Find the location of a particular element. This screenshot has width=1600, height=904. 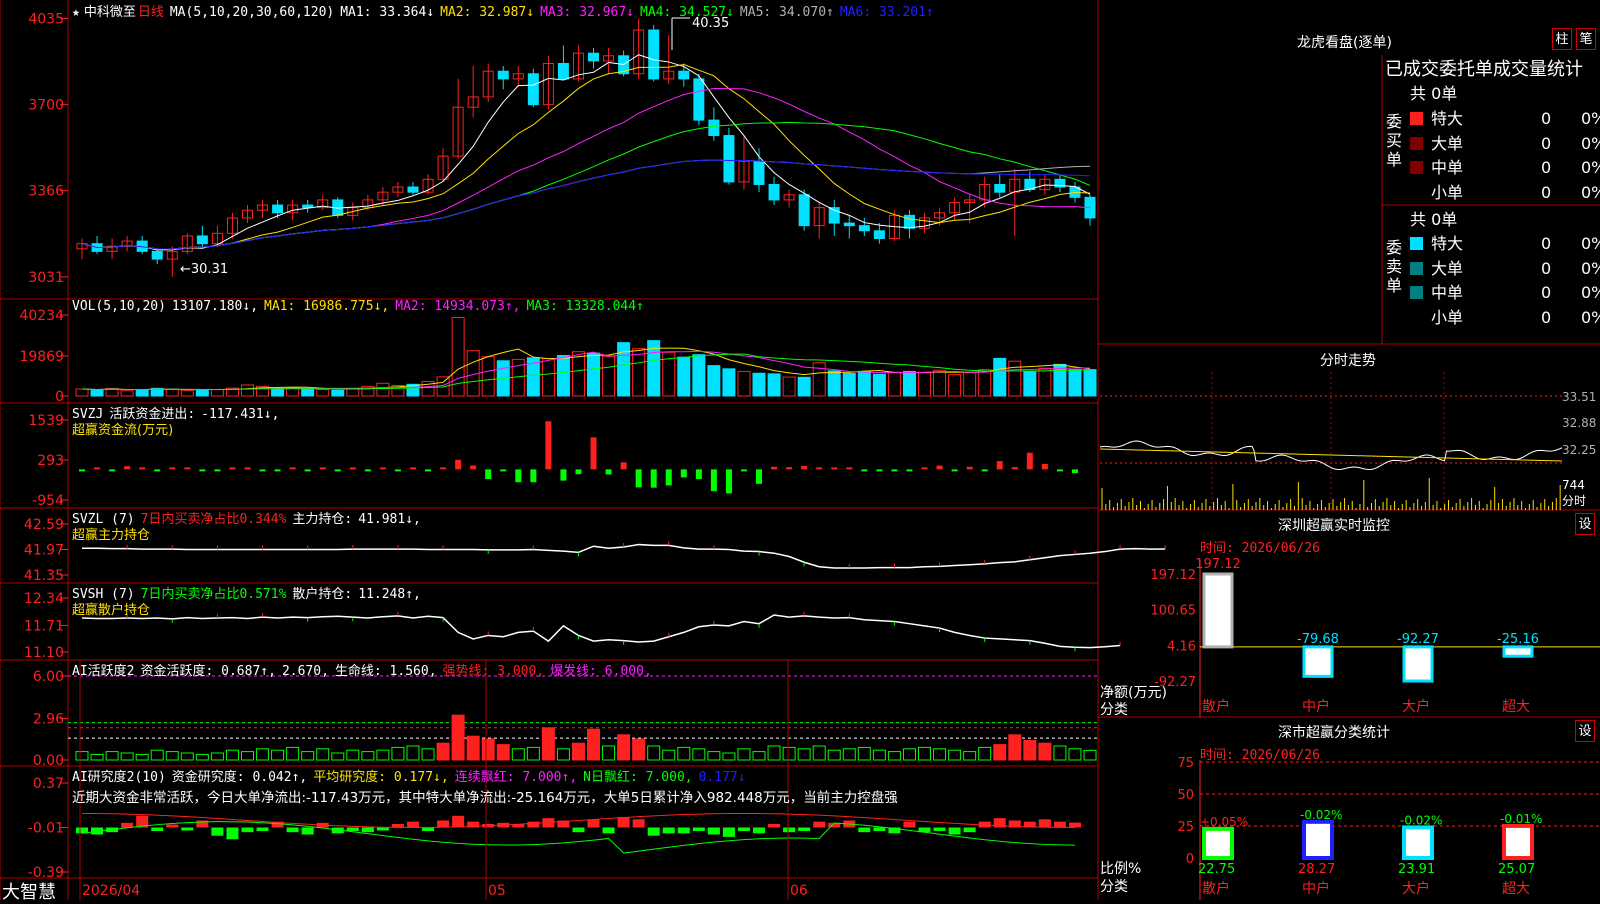

stats-change-label: -0.01% is located at coordinates (1521, 819).